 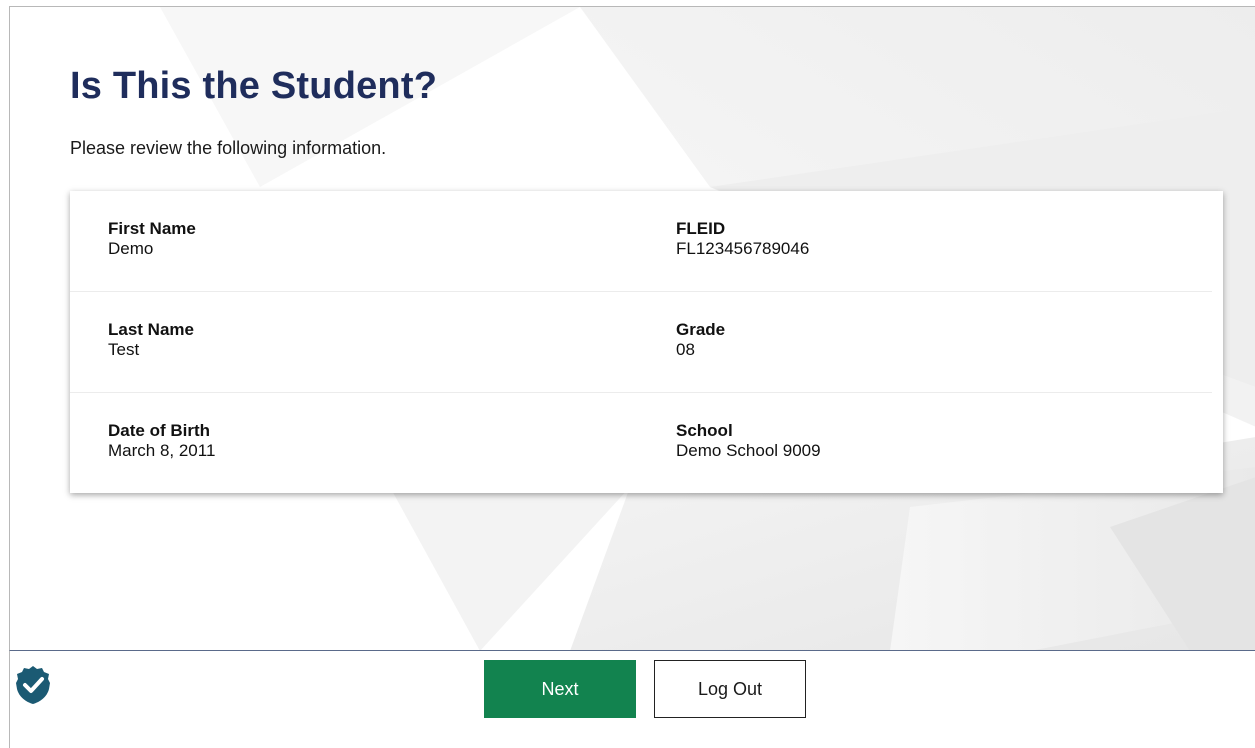 What do you see at coordinates (685, 349) in the screenshot?
I see `field-value: 08` at bounding box center [685, 349].